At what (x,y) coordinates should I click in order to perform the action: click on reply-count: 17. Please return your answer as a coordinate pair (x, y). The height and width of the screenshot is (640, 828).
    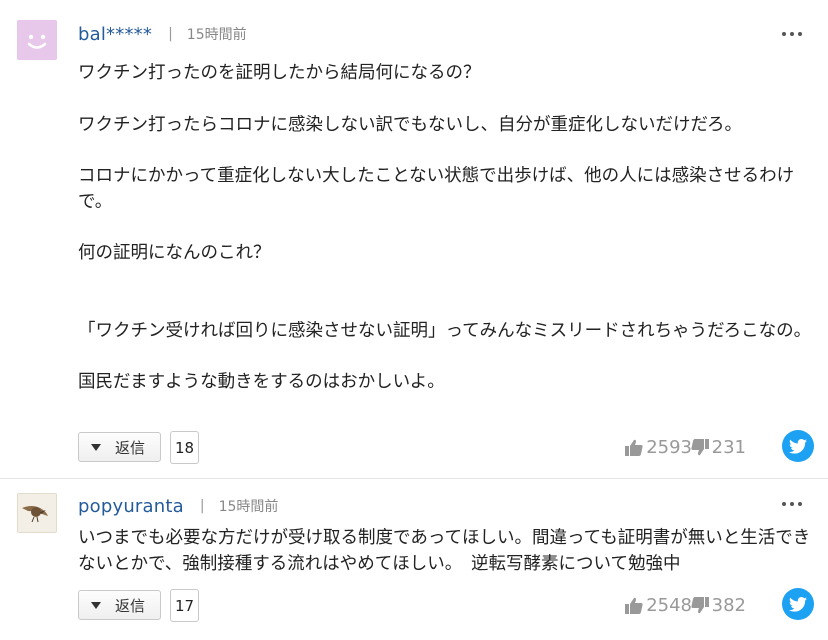
    Looking at the image, I should click on (184, 605).